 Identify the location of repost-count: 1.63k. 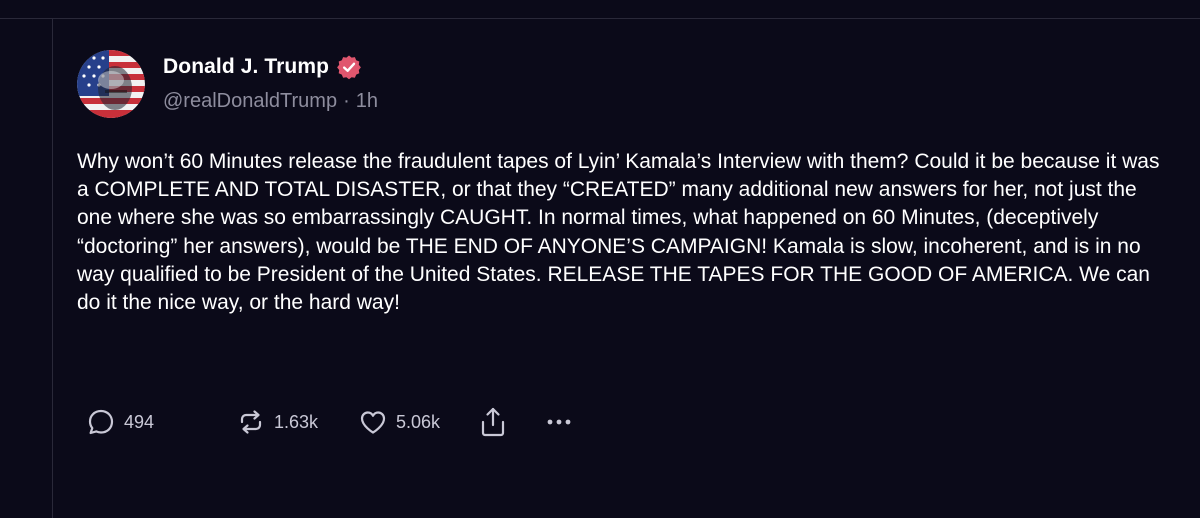
(296, 421).